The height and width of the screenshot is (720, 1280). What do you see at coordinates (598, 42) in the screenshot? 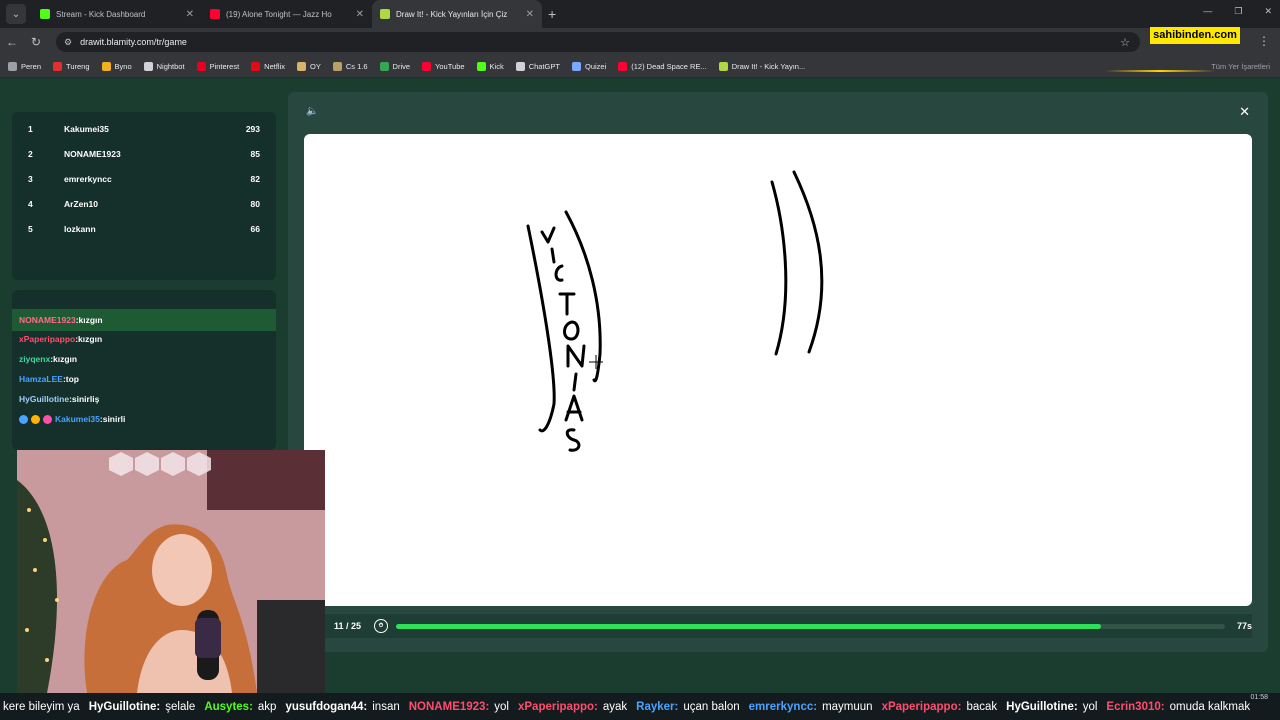
I see `address-bar: ⚙ drawit.blamity.com/tr/game ☆` at bounding box center [598, 42].